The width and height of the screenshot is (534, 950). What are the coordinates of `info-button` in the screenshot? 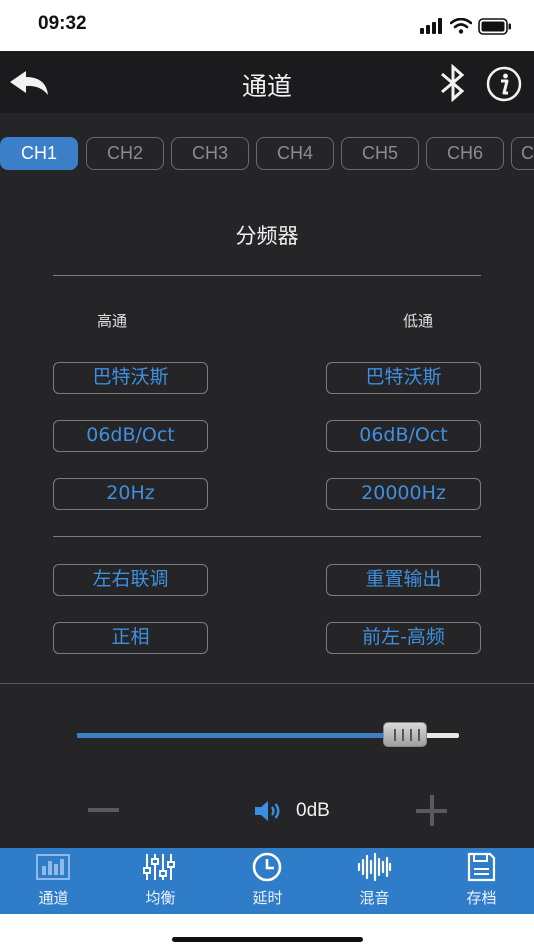 It's located at (504, 84).